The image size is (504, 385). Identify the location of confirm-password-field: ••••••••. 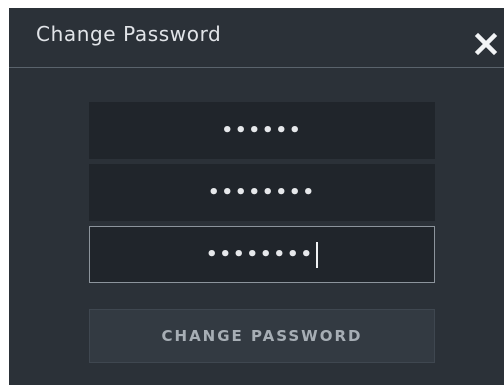
(262, 254).